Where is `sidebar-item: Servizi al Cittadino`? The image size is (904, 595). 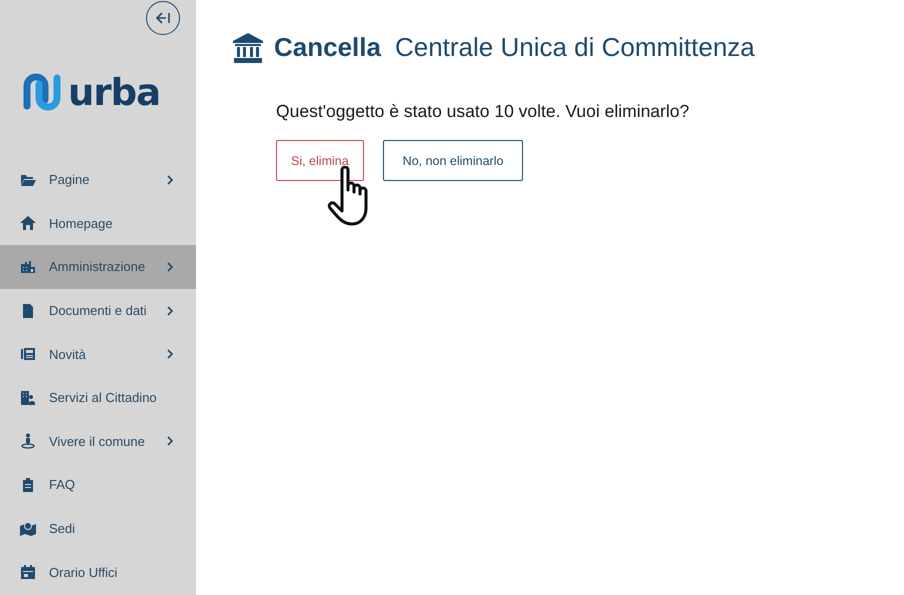
sidebar-item: Servizi al Cittadino is located at coordinates (98, 398).